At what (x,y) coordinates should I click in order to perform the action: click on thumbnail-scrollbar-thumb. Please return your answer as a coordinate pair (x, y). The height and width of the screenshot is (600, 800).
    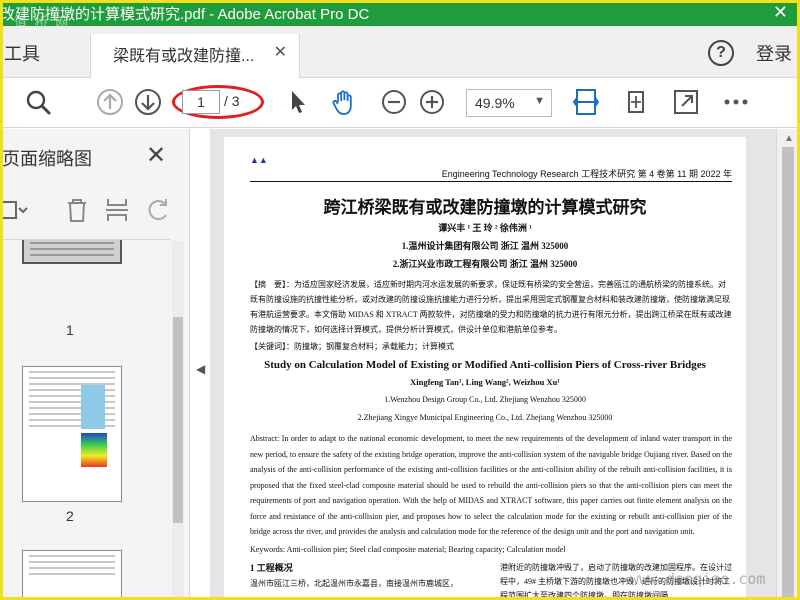
    Looking at the image, I should click on (178, 420).